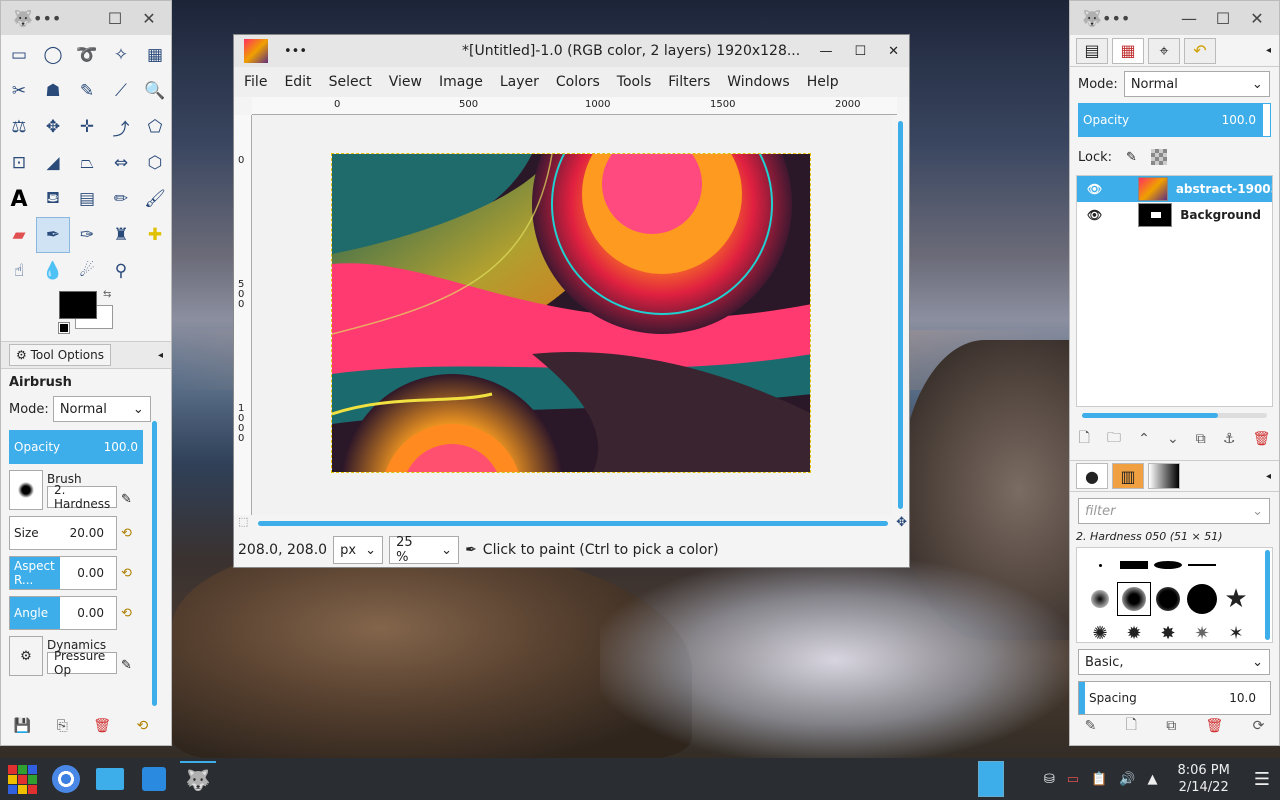 The height and width of the screenshot is (800, 1280). What do you see at coordinates (990, 779) in the screenshot?
I see `desktop-pager` at bounding box center [990, 779].